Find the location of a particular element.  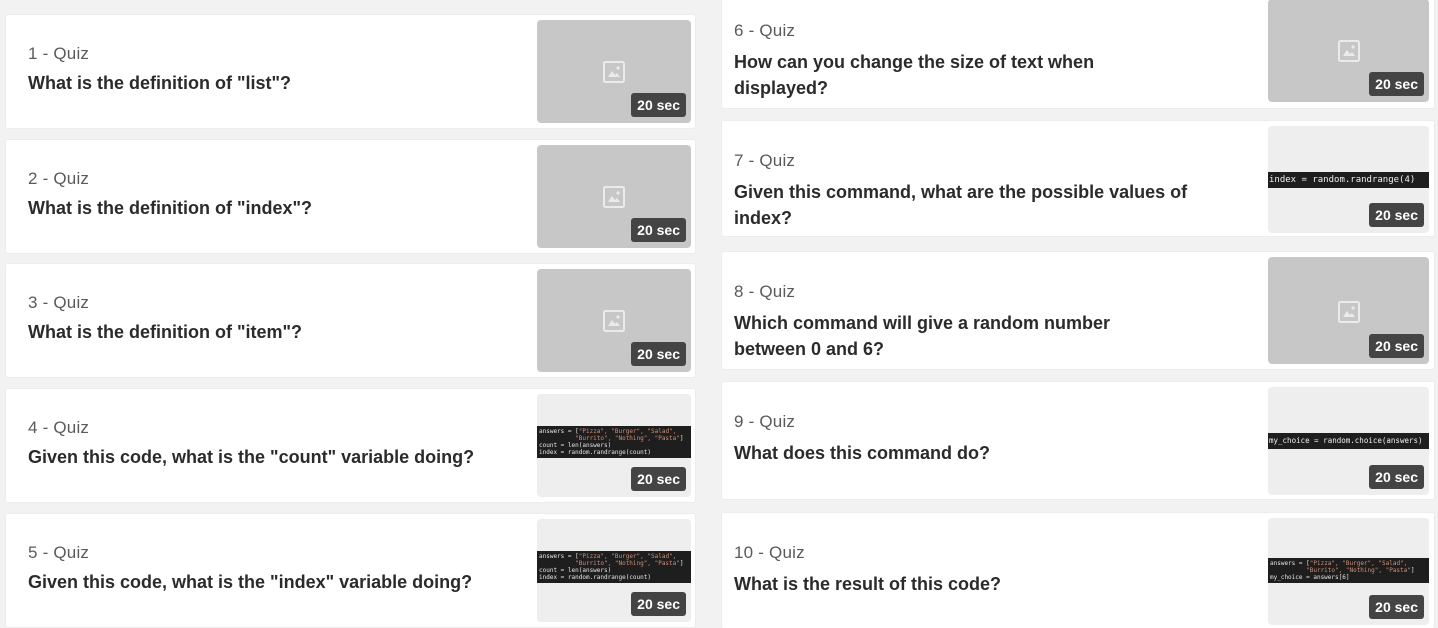

question-text: What is the definition of "item"? is located at coordinates (165, 332).